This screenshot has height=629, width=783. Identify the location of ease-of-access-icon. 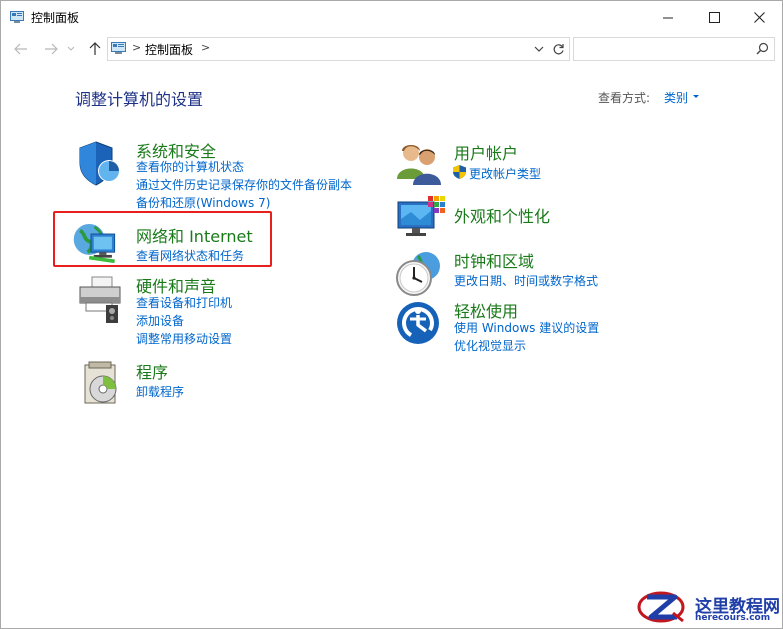
(421, 324).